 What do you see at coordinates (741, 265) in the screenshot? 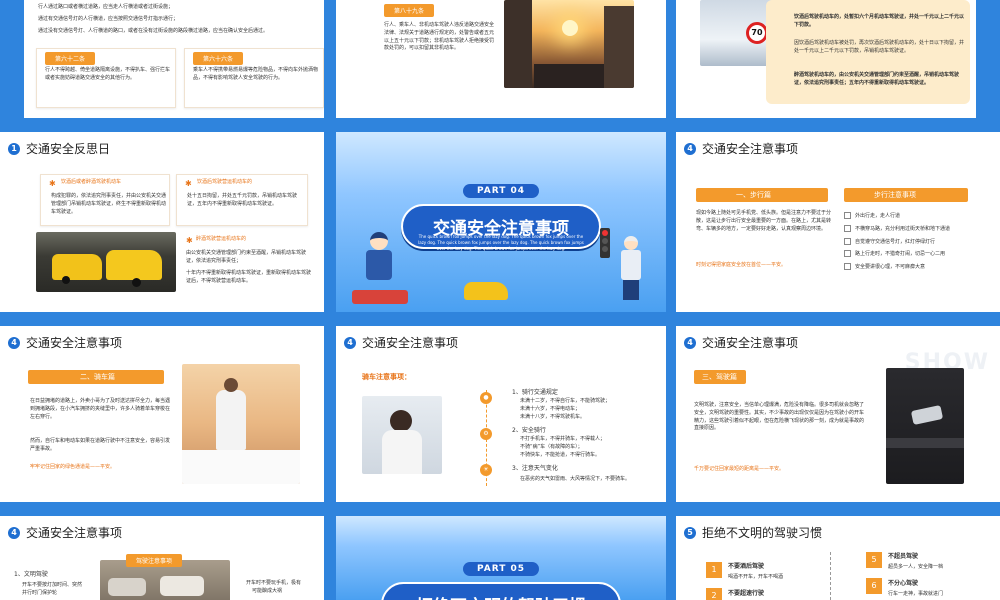
I see `highlight-text: 时刻记得把家庭安全放在首位——平安。` at bounding box center [741, 265].